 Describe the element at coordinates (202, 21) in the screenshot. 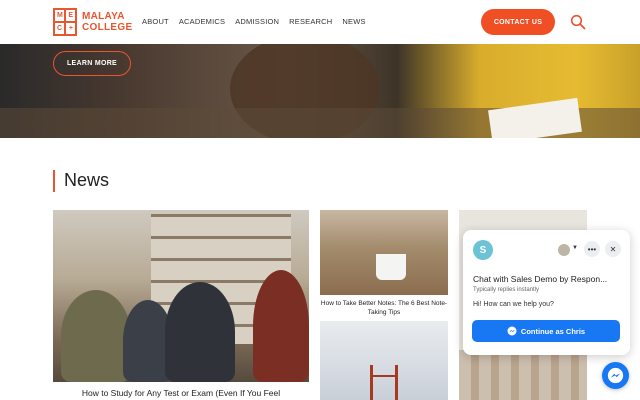

I see `nav-item-academics: ACADEMICS` at that location.